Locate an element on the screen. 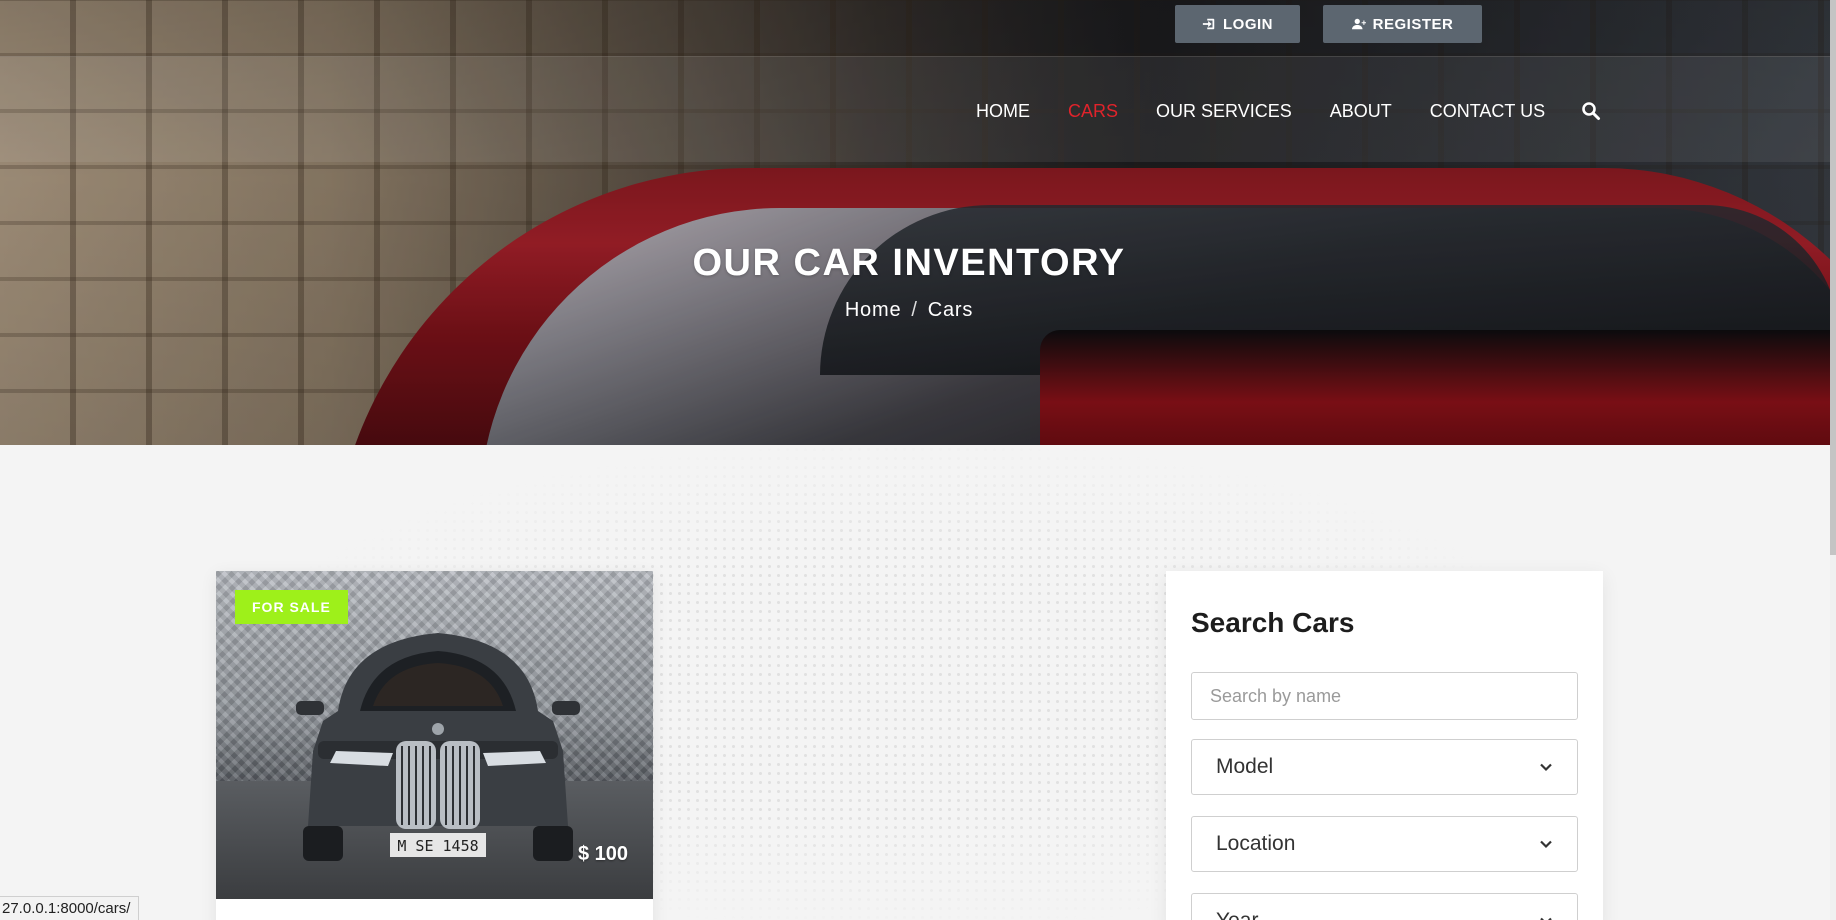 Image resolution: width=1836 pixels, height=920 pixels. search-cars-title: Search Cars is located at coordinates (1273, 622).